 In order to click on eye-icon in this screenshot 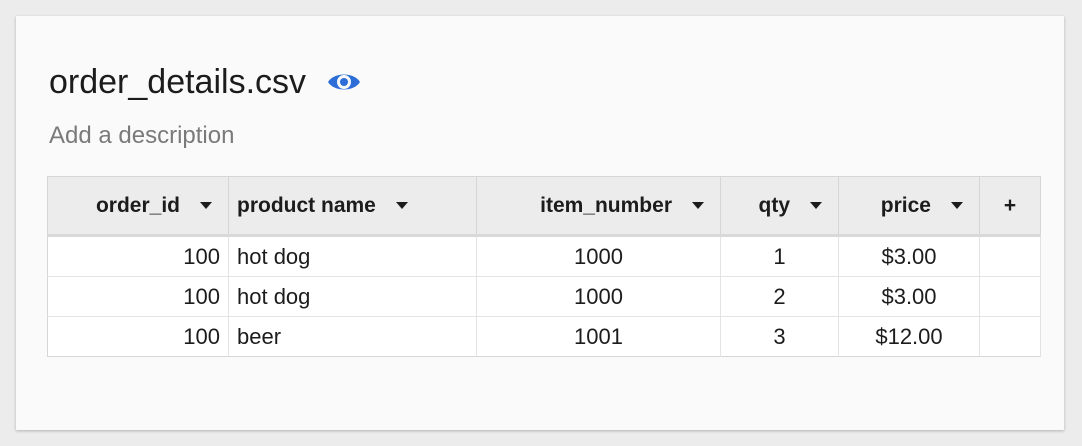, I will do `click(344, 82)`.